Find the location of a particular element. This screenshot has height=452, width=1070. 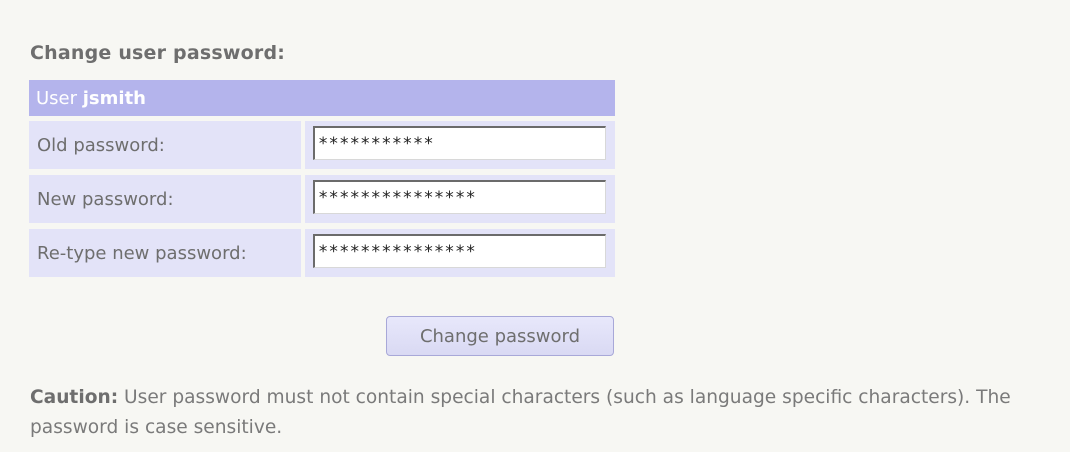

retype-password-input: *************** is located at coordinates (459, 251).